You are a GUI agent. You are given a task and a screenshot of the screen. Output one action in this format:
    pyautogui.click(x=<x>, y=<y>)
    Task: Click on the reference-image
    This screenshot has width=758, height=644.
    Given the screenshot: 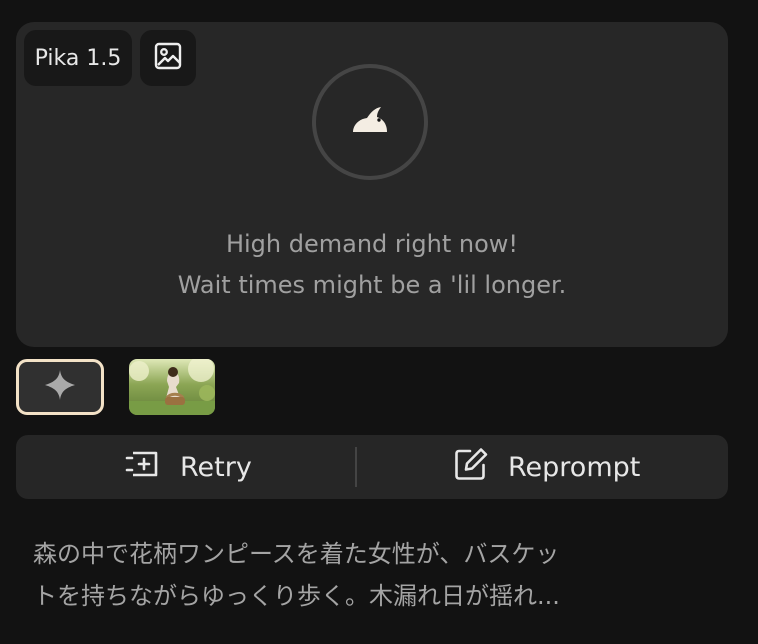 What is the action you would take?
    pyautogui.click(x=172, y=387)
    